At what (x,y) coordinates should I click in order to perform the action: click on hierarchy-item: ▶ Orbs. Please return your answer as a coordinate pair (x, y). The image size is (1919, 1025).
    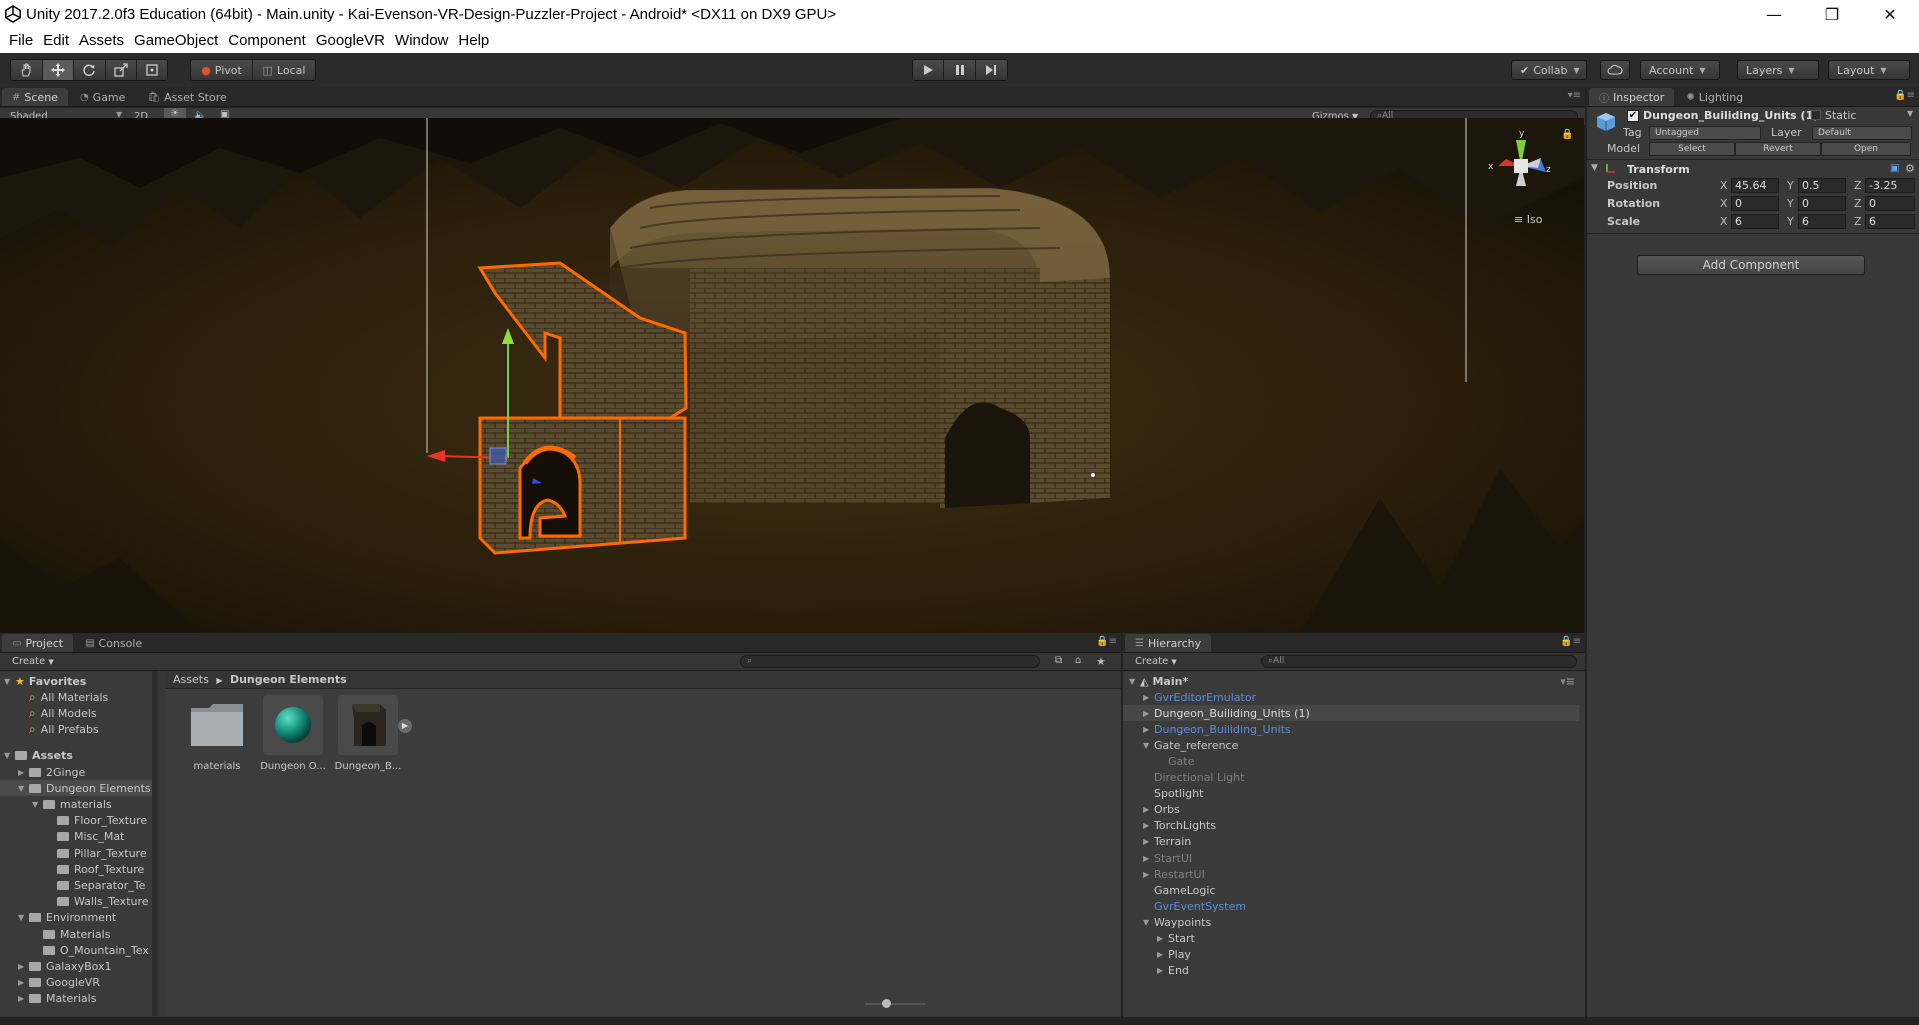
    Looking at the image, I should click on (1351, 810).